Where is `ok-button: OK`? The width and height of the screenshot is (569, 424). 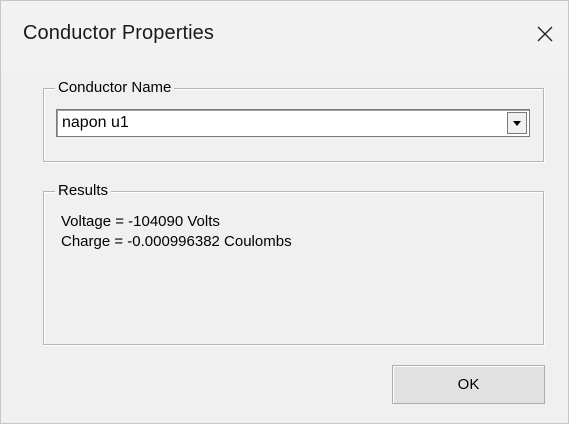 ok-button: OK is located at coordinates (468, 384).